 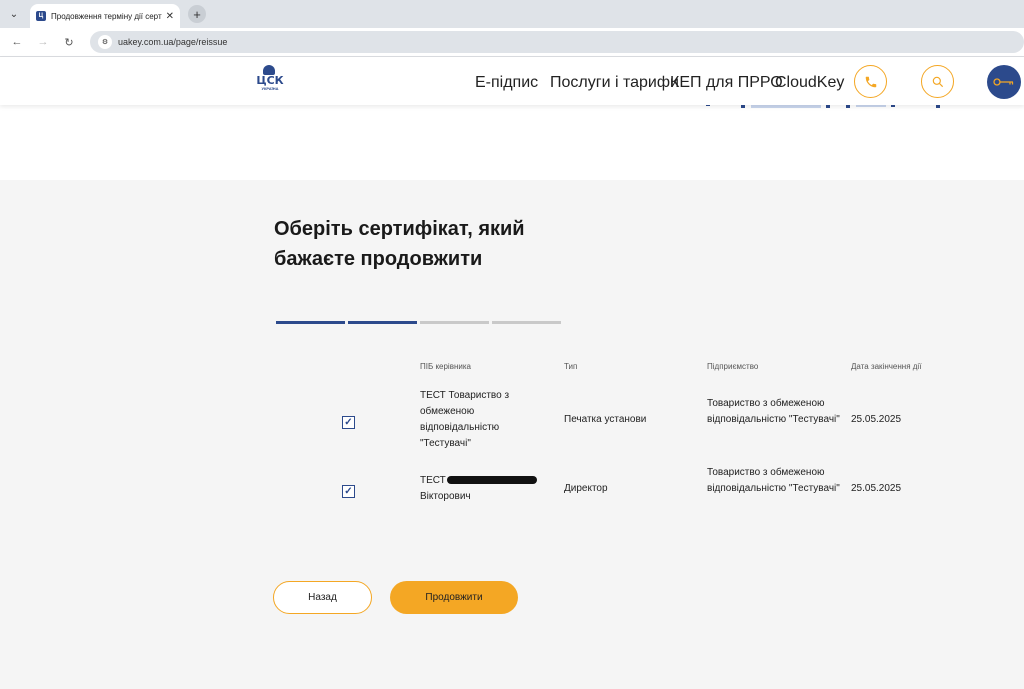 I want to click on reload-icon: ↻, so click(x=69, y=42).